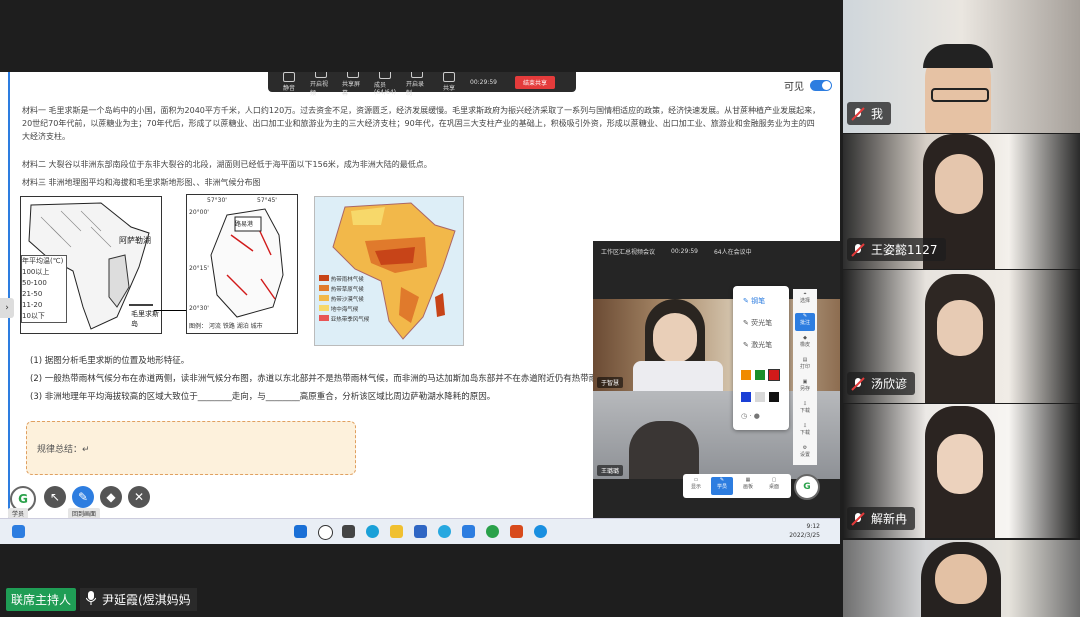 The image size is (1080, 617). Describe the element at coordinates (325, 532) in the screenshot. I see `search-icon` at that location.